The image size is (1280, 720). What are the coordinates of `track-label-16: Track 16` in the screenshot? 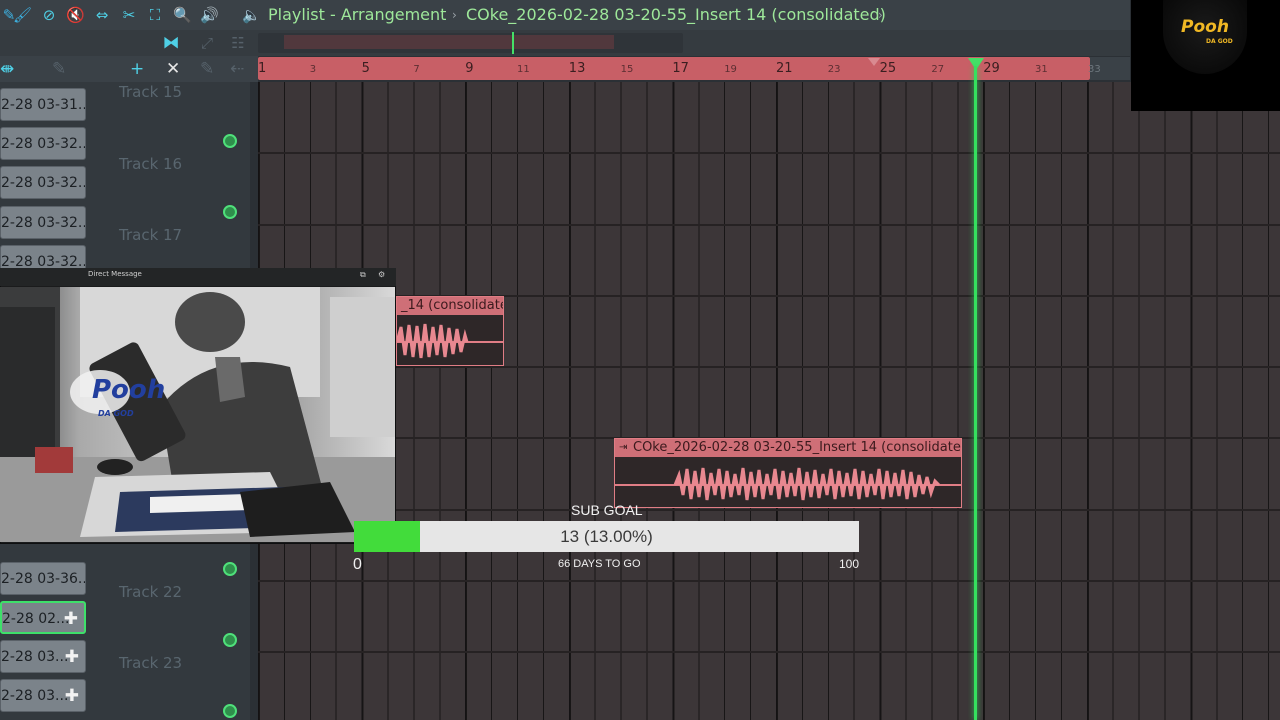 It's located at (150, 164).